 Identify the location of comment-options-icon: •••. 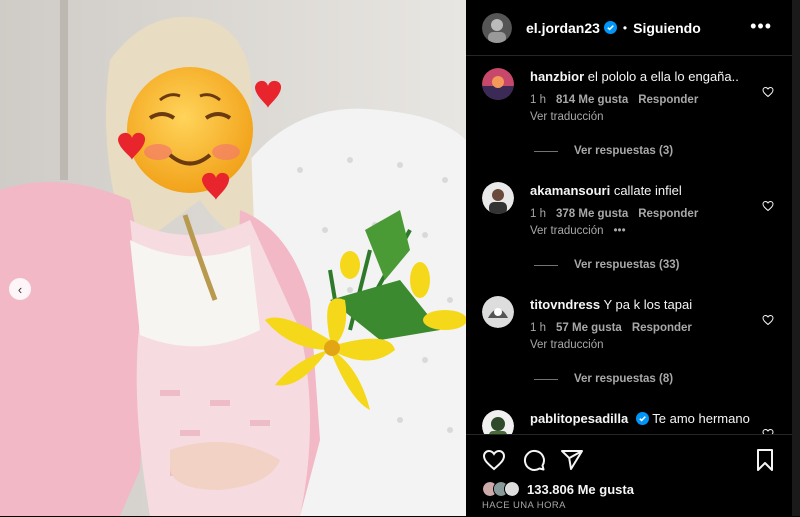
(620, 231).